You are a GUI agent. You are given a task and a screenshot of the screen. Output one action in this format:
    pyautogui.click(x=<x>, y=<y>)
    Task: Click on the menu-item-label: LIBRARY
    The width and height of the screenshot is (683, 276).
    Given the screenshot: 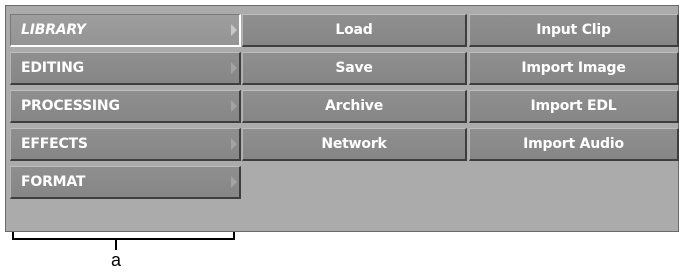 What is the action you would take?
    pyautogui.click(x=53, y=30)
    